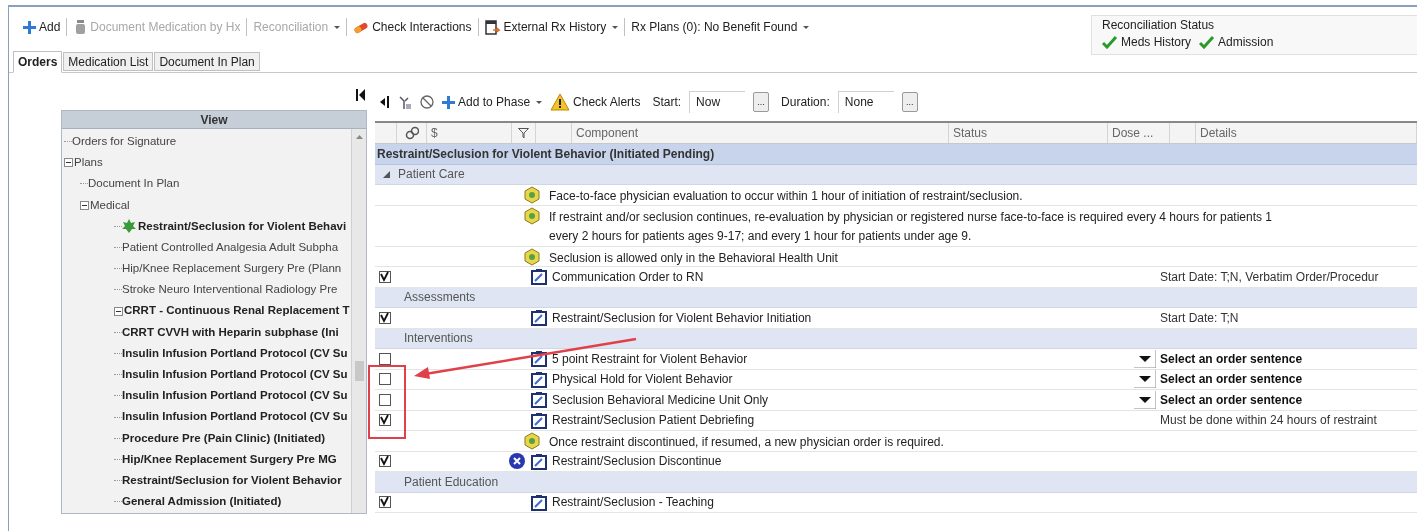 This screenshot has width=1417, height=531. What do you see at coordinates (234, 226) in the screenshot?
I see `tree-item: Restraint/Seclusion for Violent Behavi` at bounding box center [234, 226].